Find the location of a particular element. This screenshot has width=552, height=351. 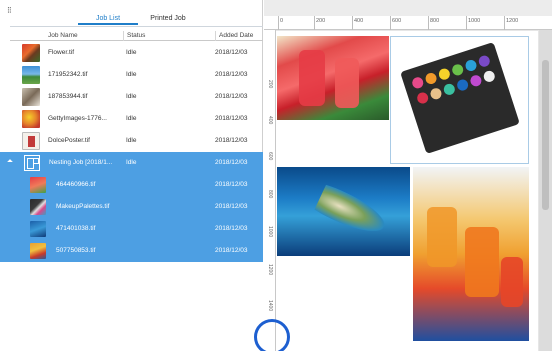

empty-list-area is located at coordinates (131, 306).